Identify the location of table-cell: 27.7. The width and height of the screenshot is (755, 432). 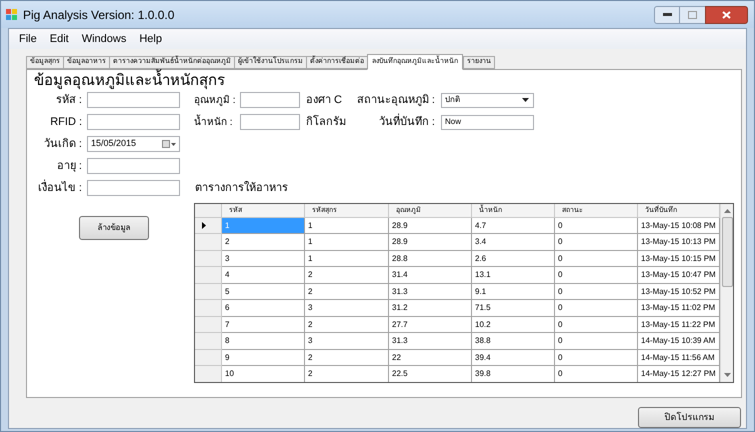
(430, 324).